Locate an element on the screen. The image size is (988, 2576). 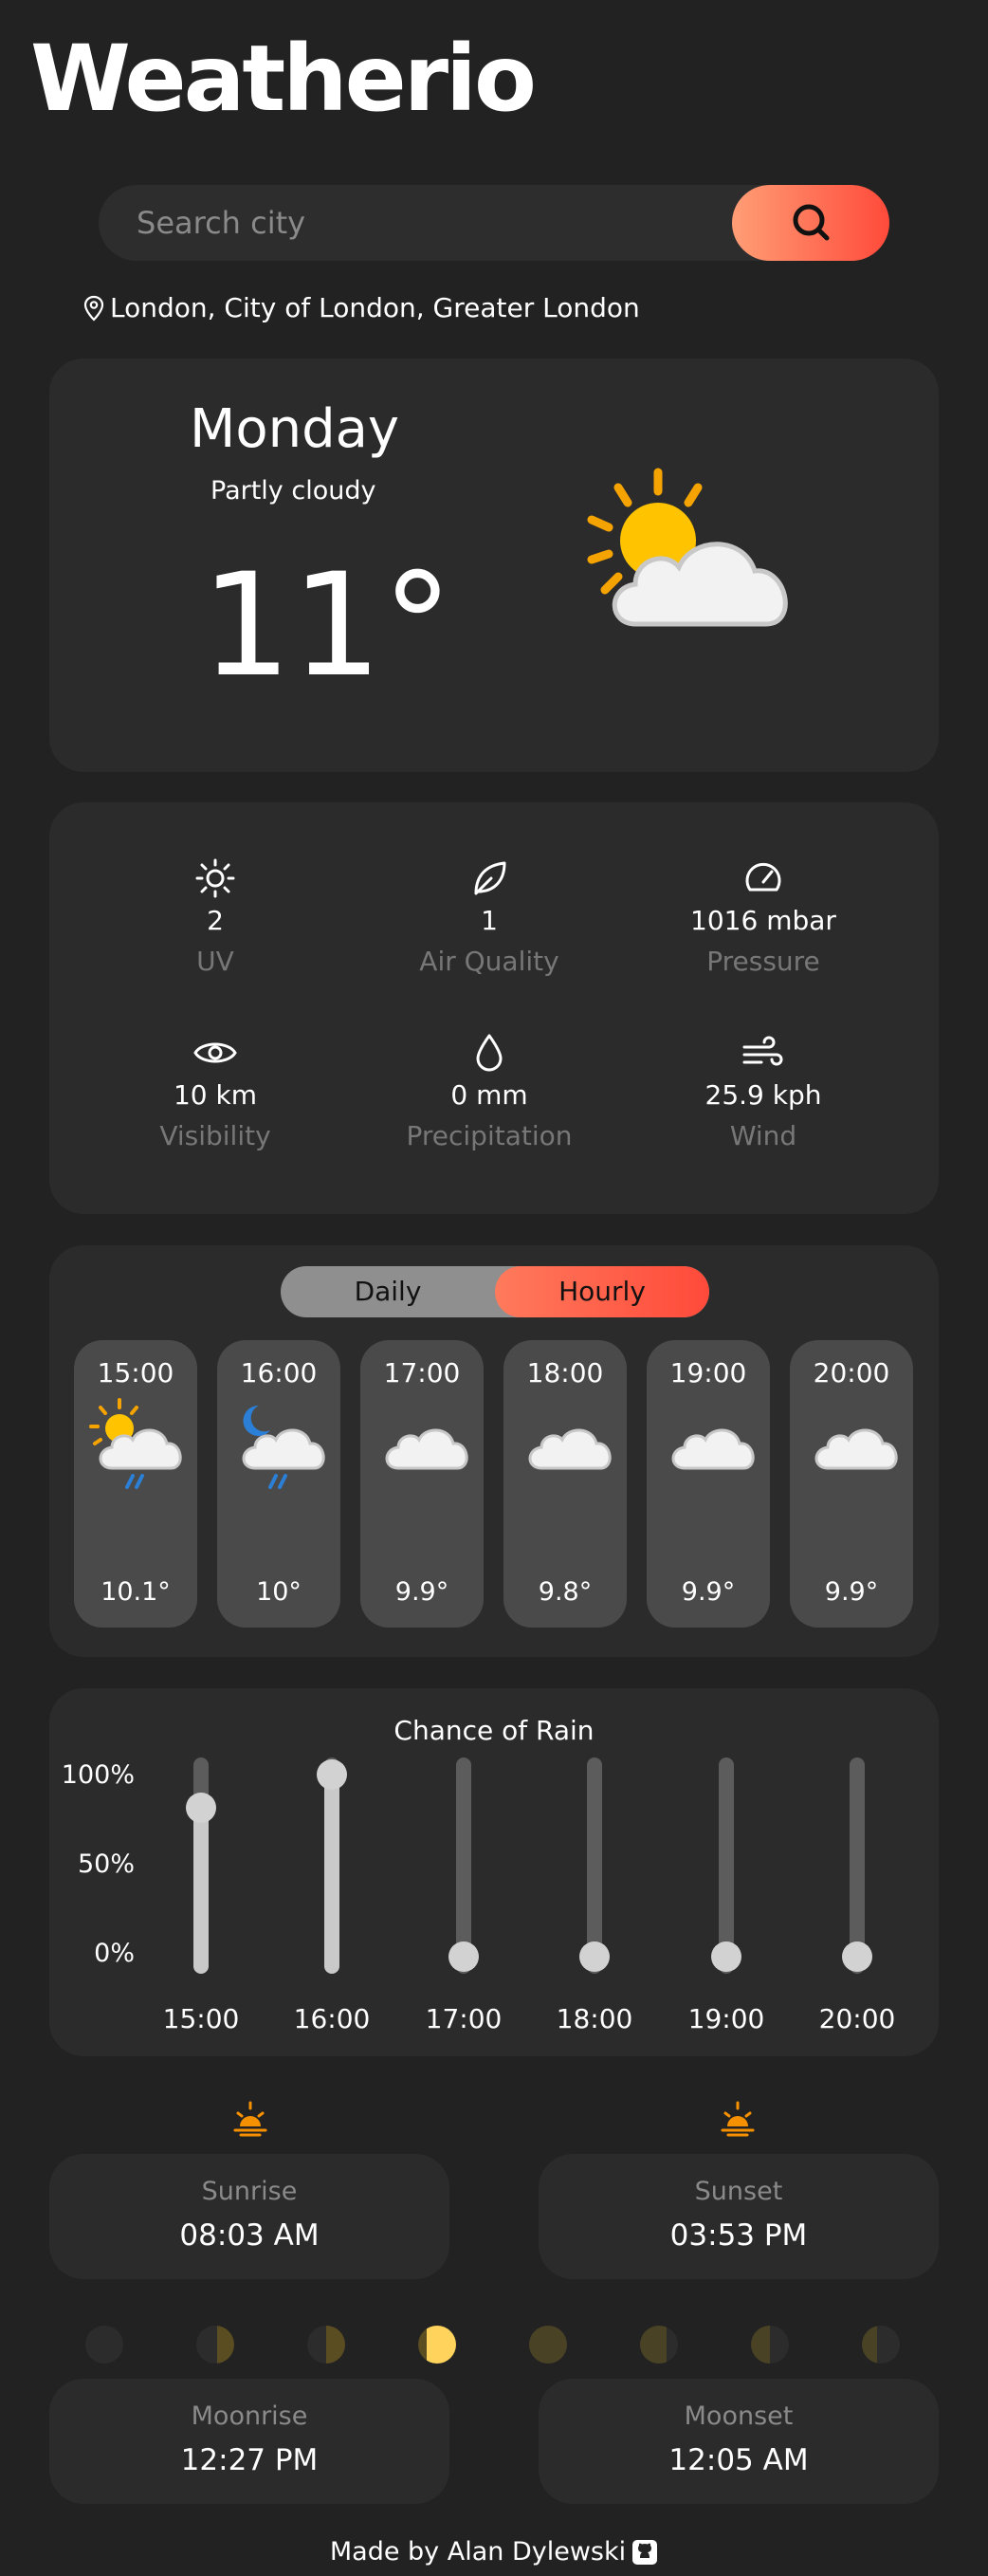
wind-icon is located at coordinates (763, 1051).